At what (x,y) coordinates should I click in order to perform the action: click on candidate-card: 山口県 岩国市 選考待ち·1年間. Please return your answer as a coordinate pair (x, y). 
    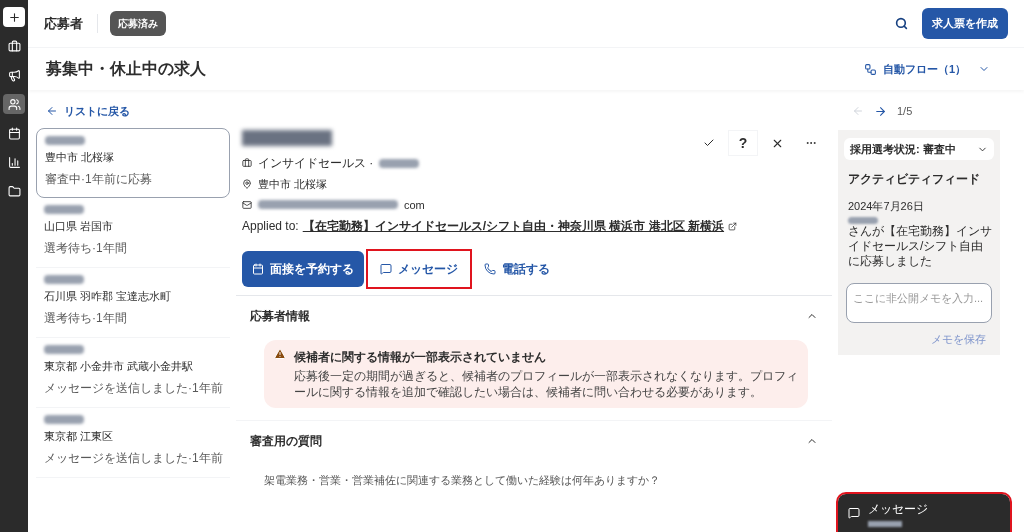
    Looking at the image, I should click on (133, 233).